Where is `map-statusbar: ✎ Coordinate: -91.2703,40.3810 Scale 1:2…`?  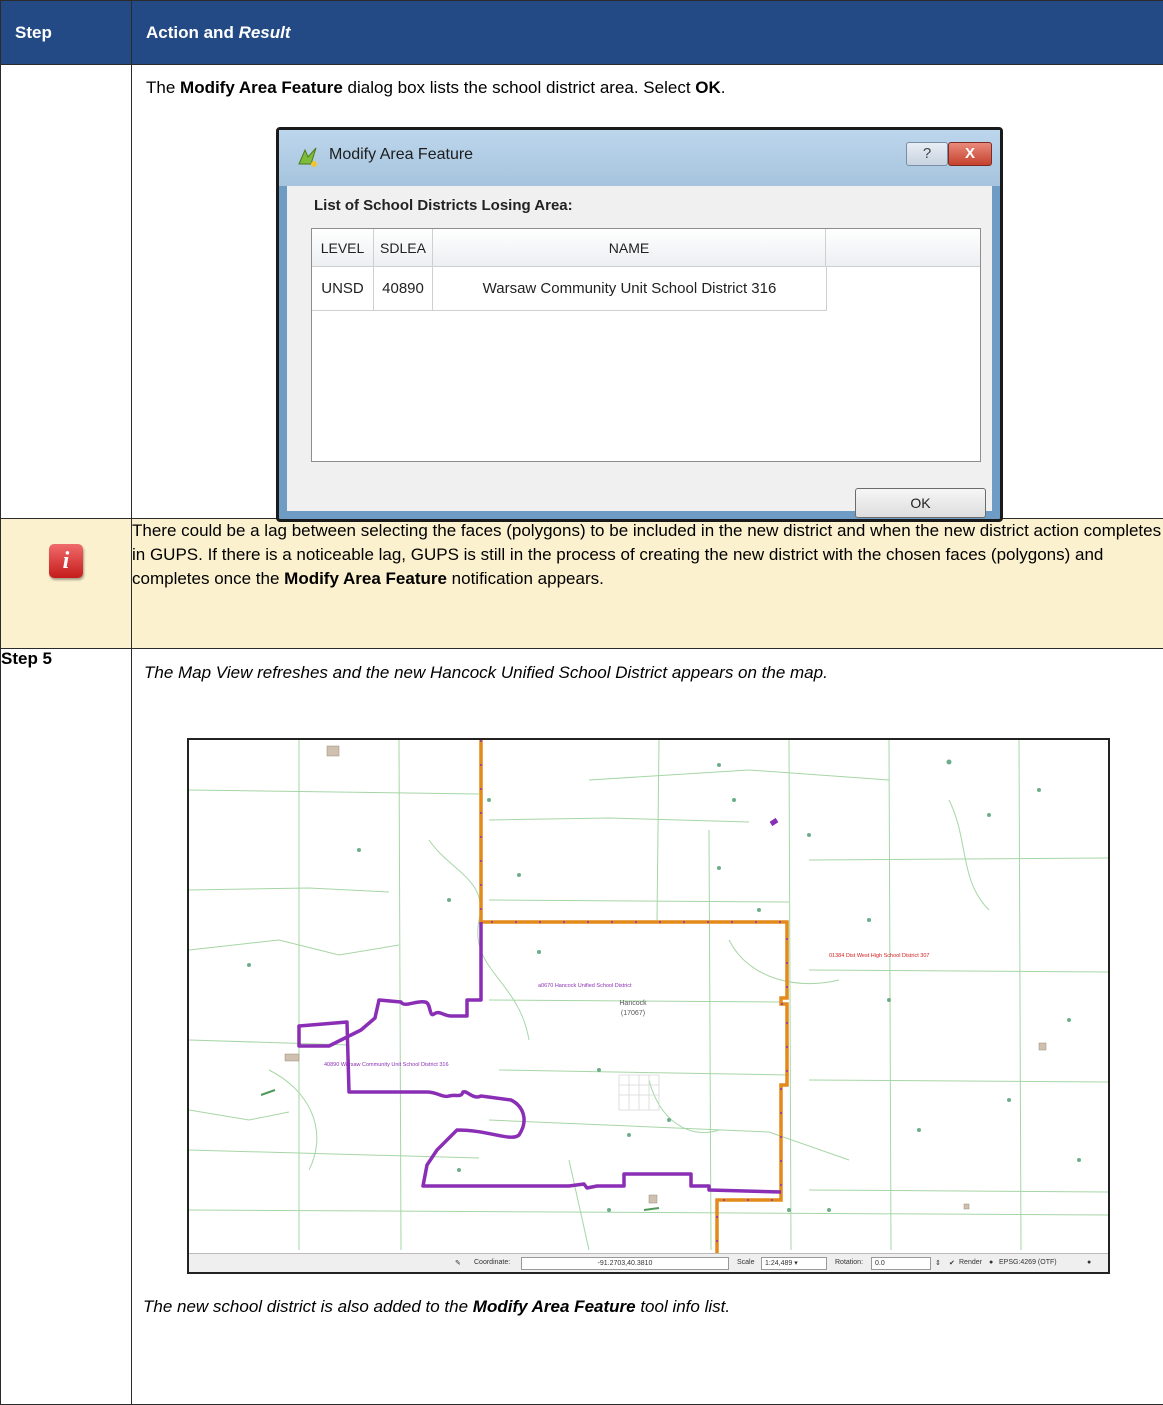 map-statusbar: ✎ Coordinate: -91.2703,40.3810 Scale 1:2… is located at coordinates (648, 1262).